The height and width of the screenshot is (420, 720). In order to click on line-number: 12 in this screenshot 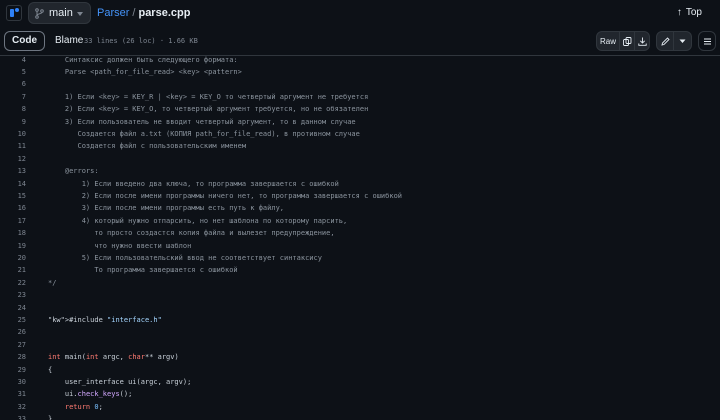, I will do `click(13, 159)`.